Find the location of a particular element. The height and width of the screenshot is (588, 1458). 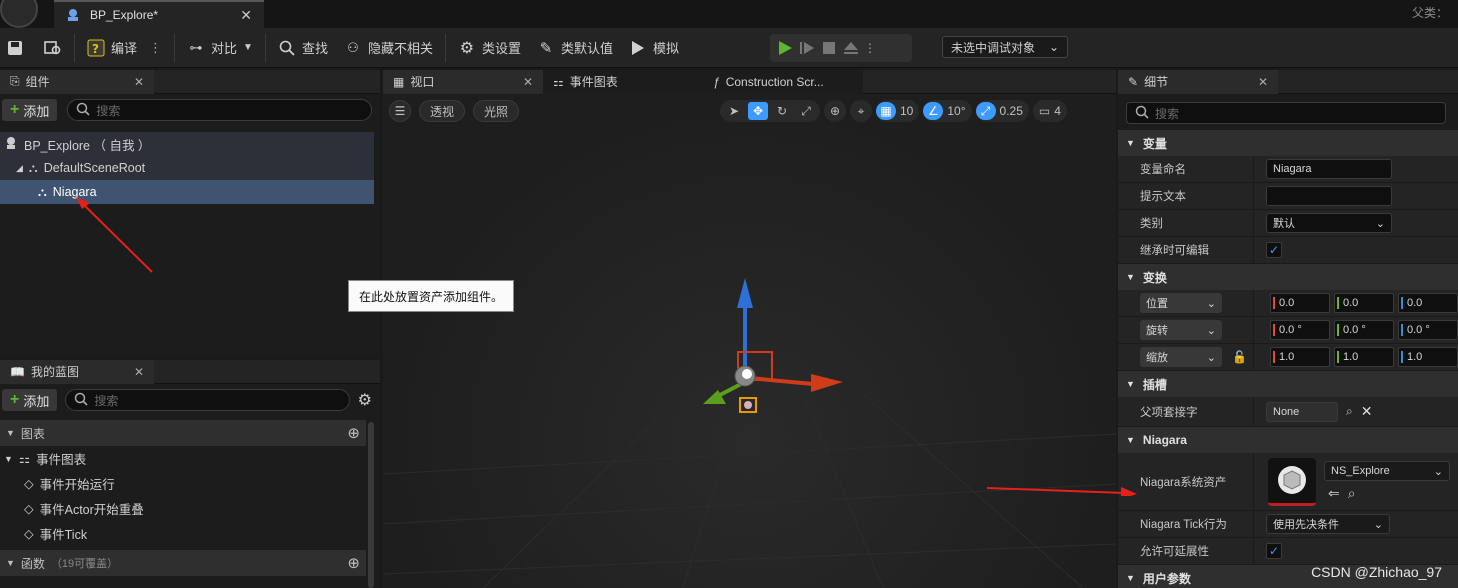

event-item: ◇ 事件Actor开始重叠 is located at coordinates (190, 508).